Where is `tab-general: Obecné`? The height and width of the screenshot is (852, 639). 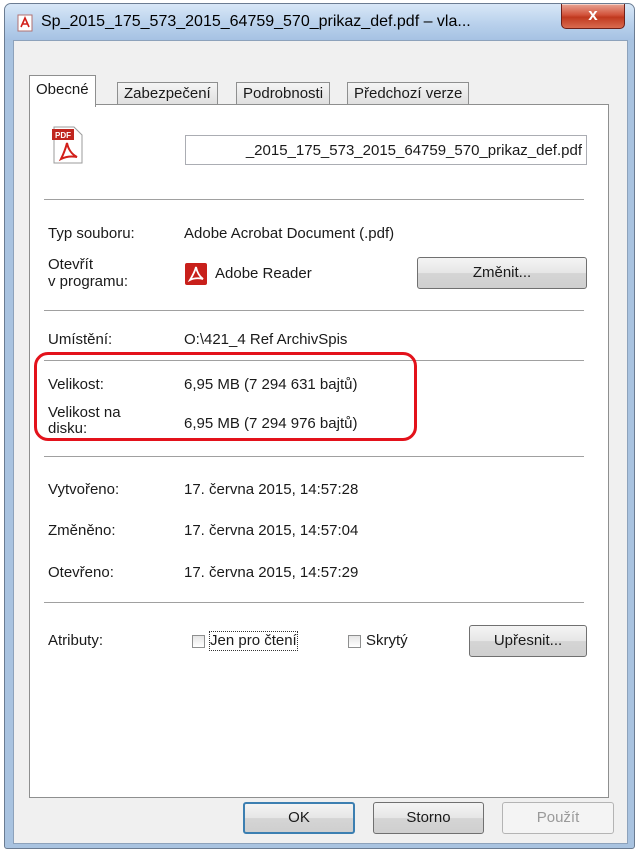
tab-general: Obecné is located at coordinates (62, 91).